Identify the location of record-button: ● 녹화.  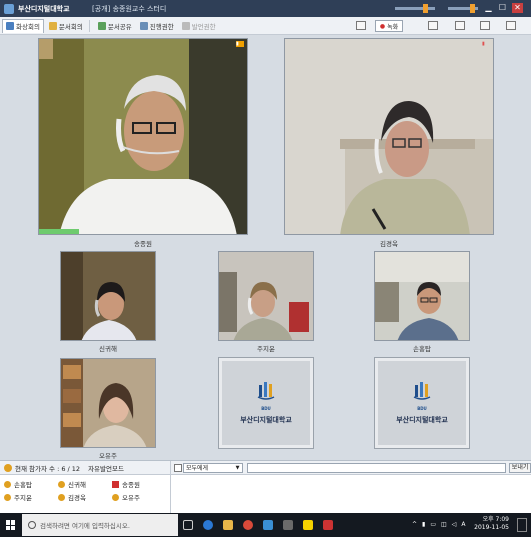
(389, 26).